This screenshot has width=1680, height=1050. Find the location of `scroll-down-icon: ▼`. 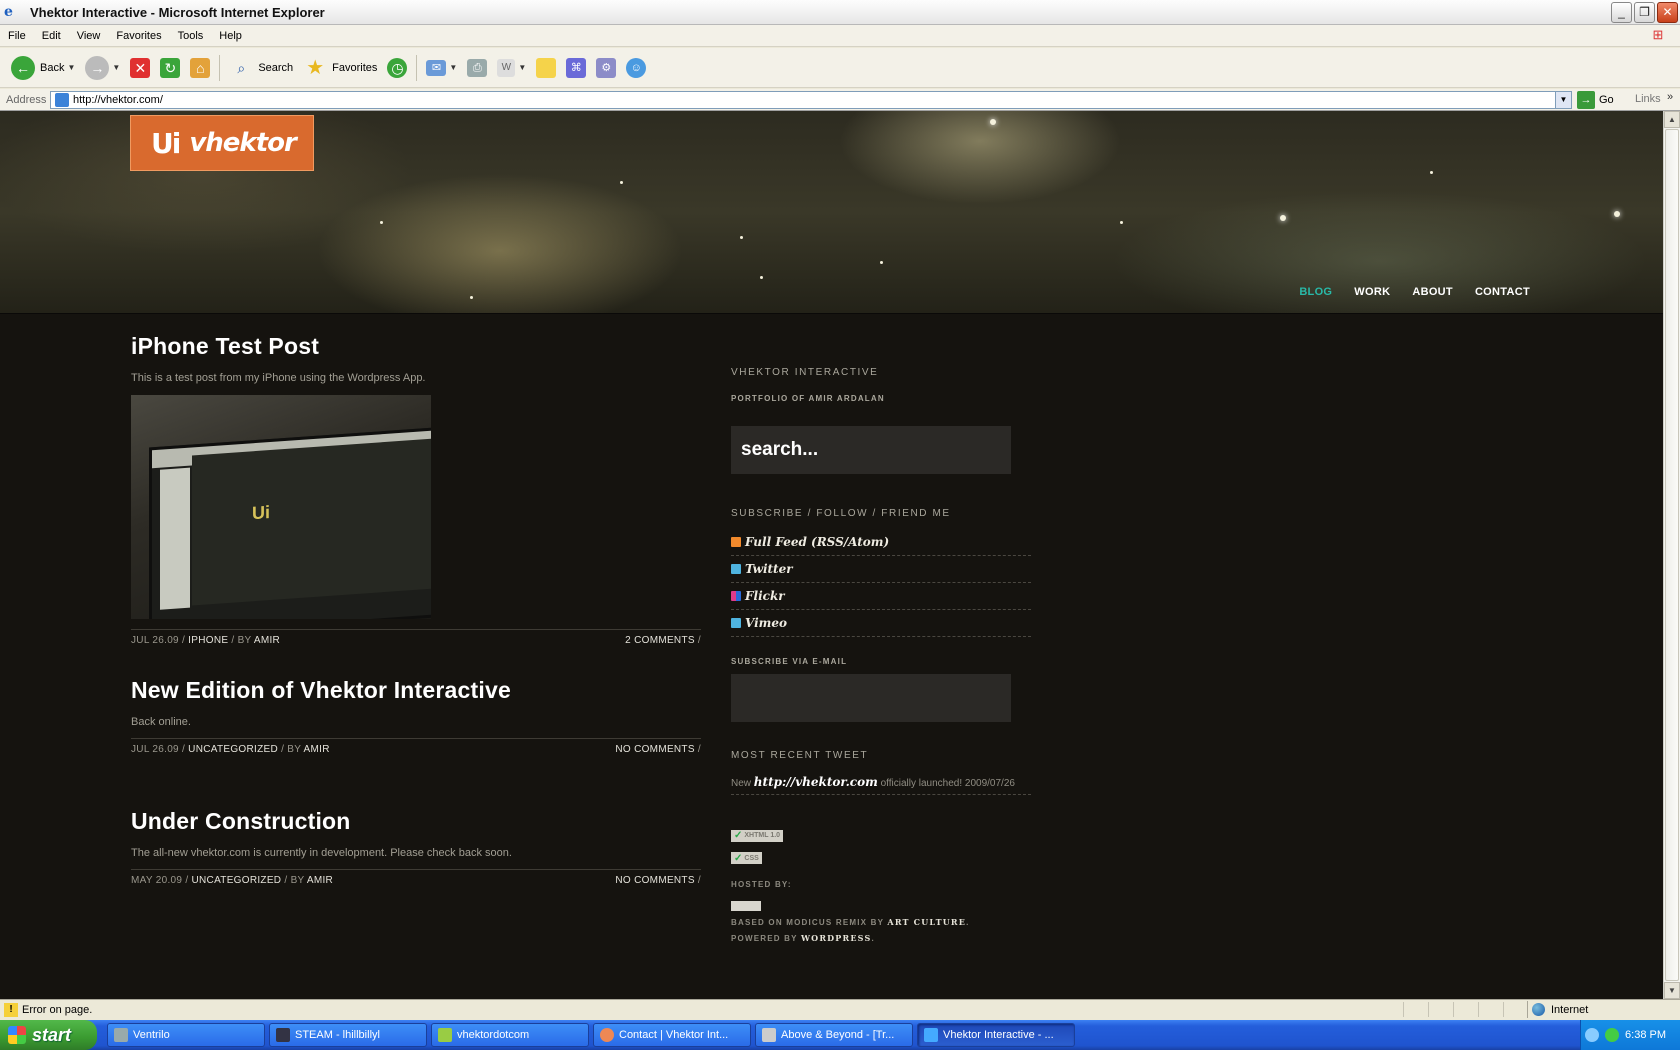

scroll-down-icon: ▼ is located at coordinates (1672, 990).